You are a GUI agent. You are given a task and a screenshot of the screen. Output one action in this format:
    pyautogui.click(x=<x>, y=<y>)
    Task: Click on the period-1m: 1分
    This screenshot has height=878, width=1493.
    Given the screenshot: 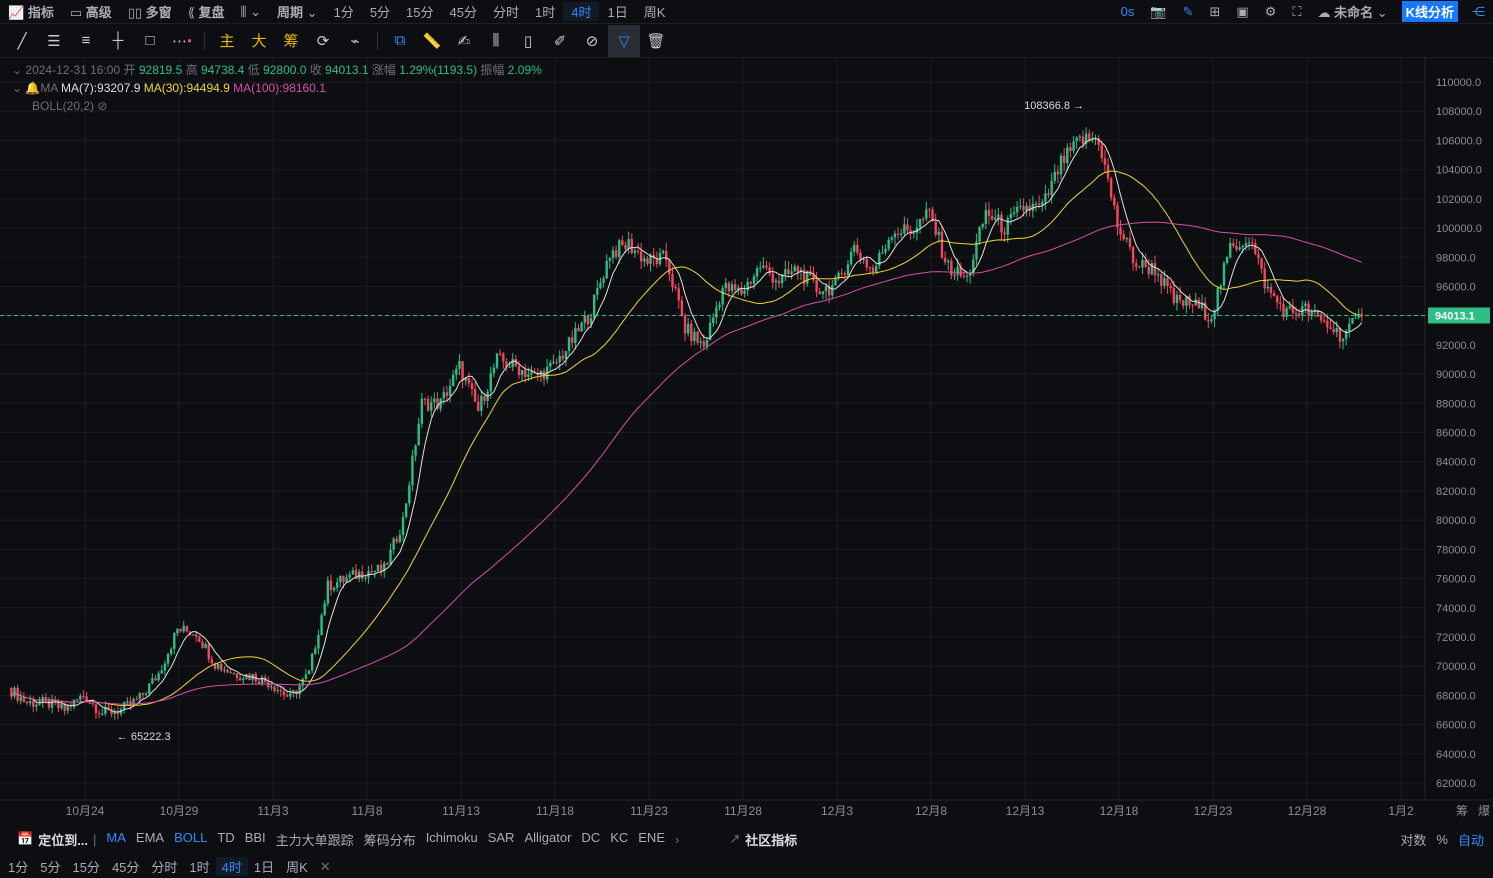 What is the action you would take?
    pyautogui.click(x=344, y=11)
    